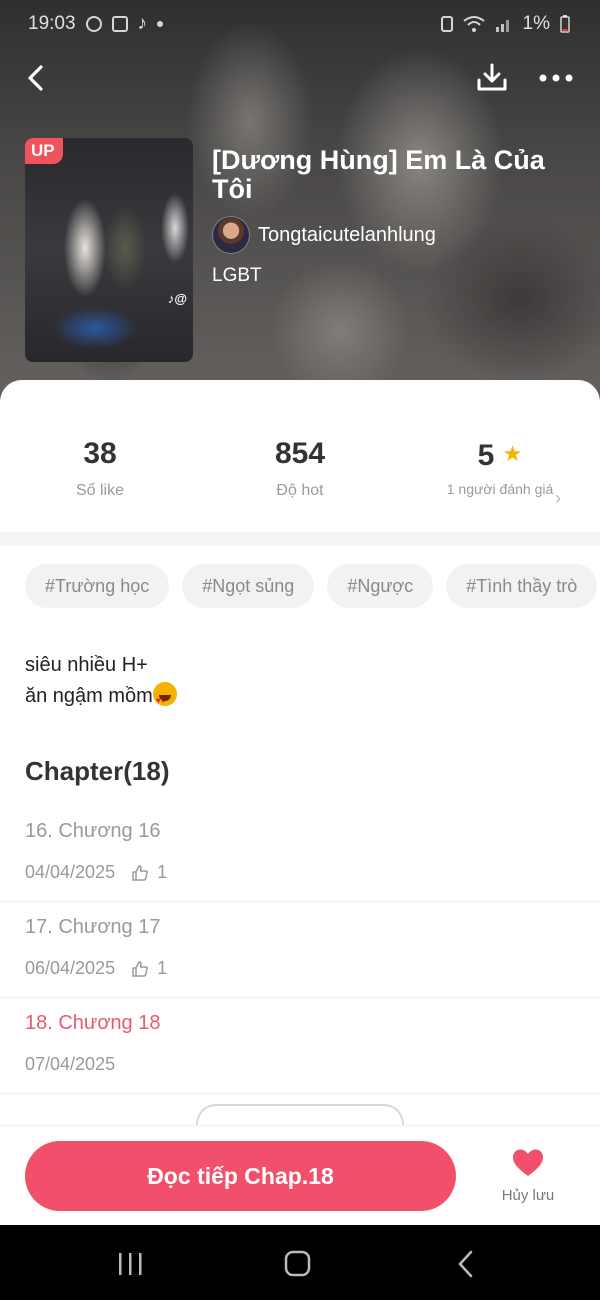 Image resolution: width=600 pixels, height=1300 pixels. I want to click on tag-sweet: #Ngọt sủng, so click(248, 586).